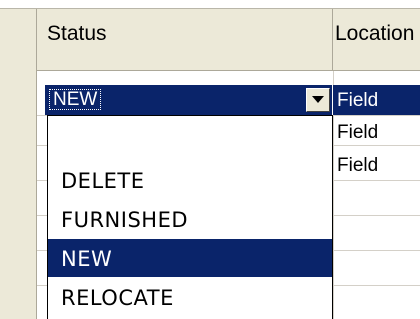 The image size is (420, 319). What do you see at coordinates (125, 220) in the screenshot?
I see `status-option-label: FURNISHED` at bounding box center [125, 220].